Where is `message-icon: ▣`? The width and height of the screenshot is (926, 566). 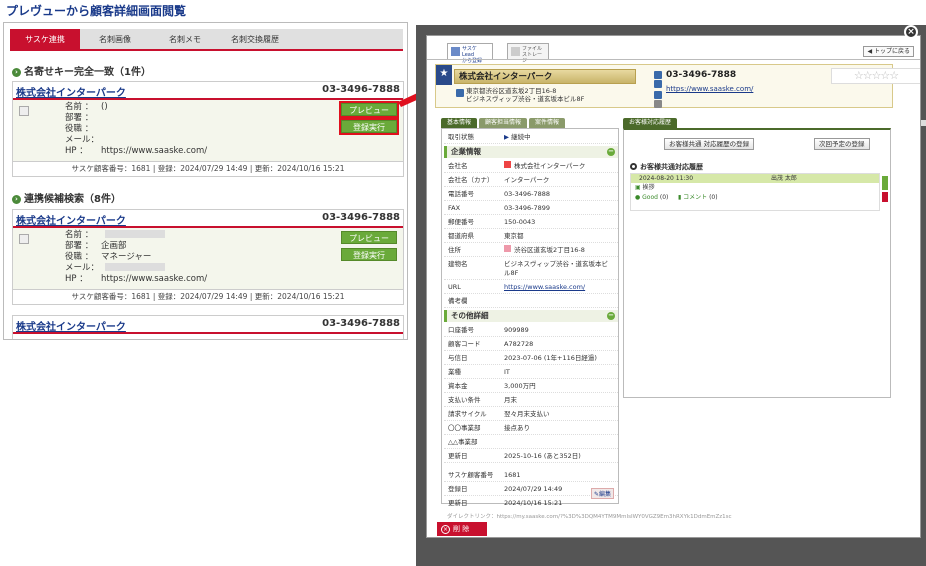 message-icon: ▣ is located at coordinates (639, 187).